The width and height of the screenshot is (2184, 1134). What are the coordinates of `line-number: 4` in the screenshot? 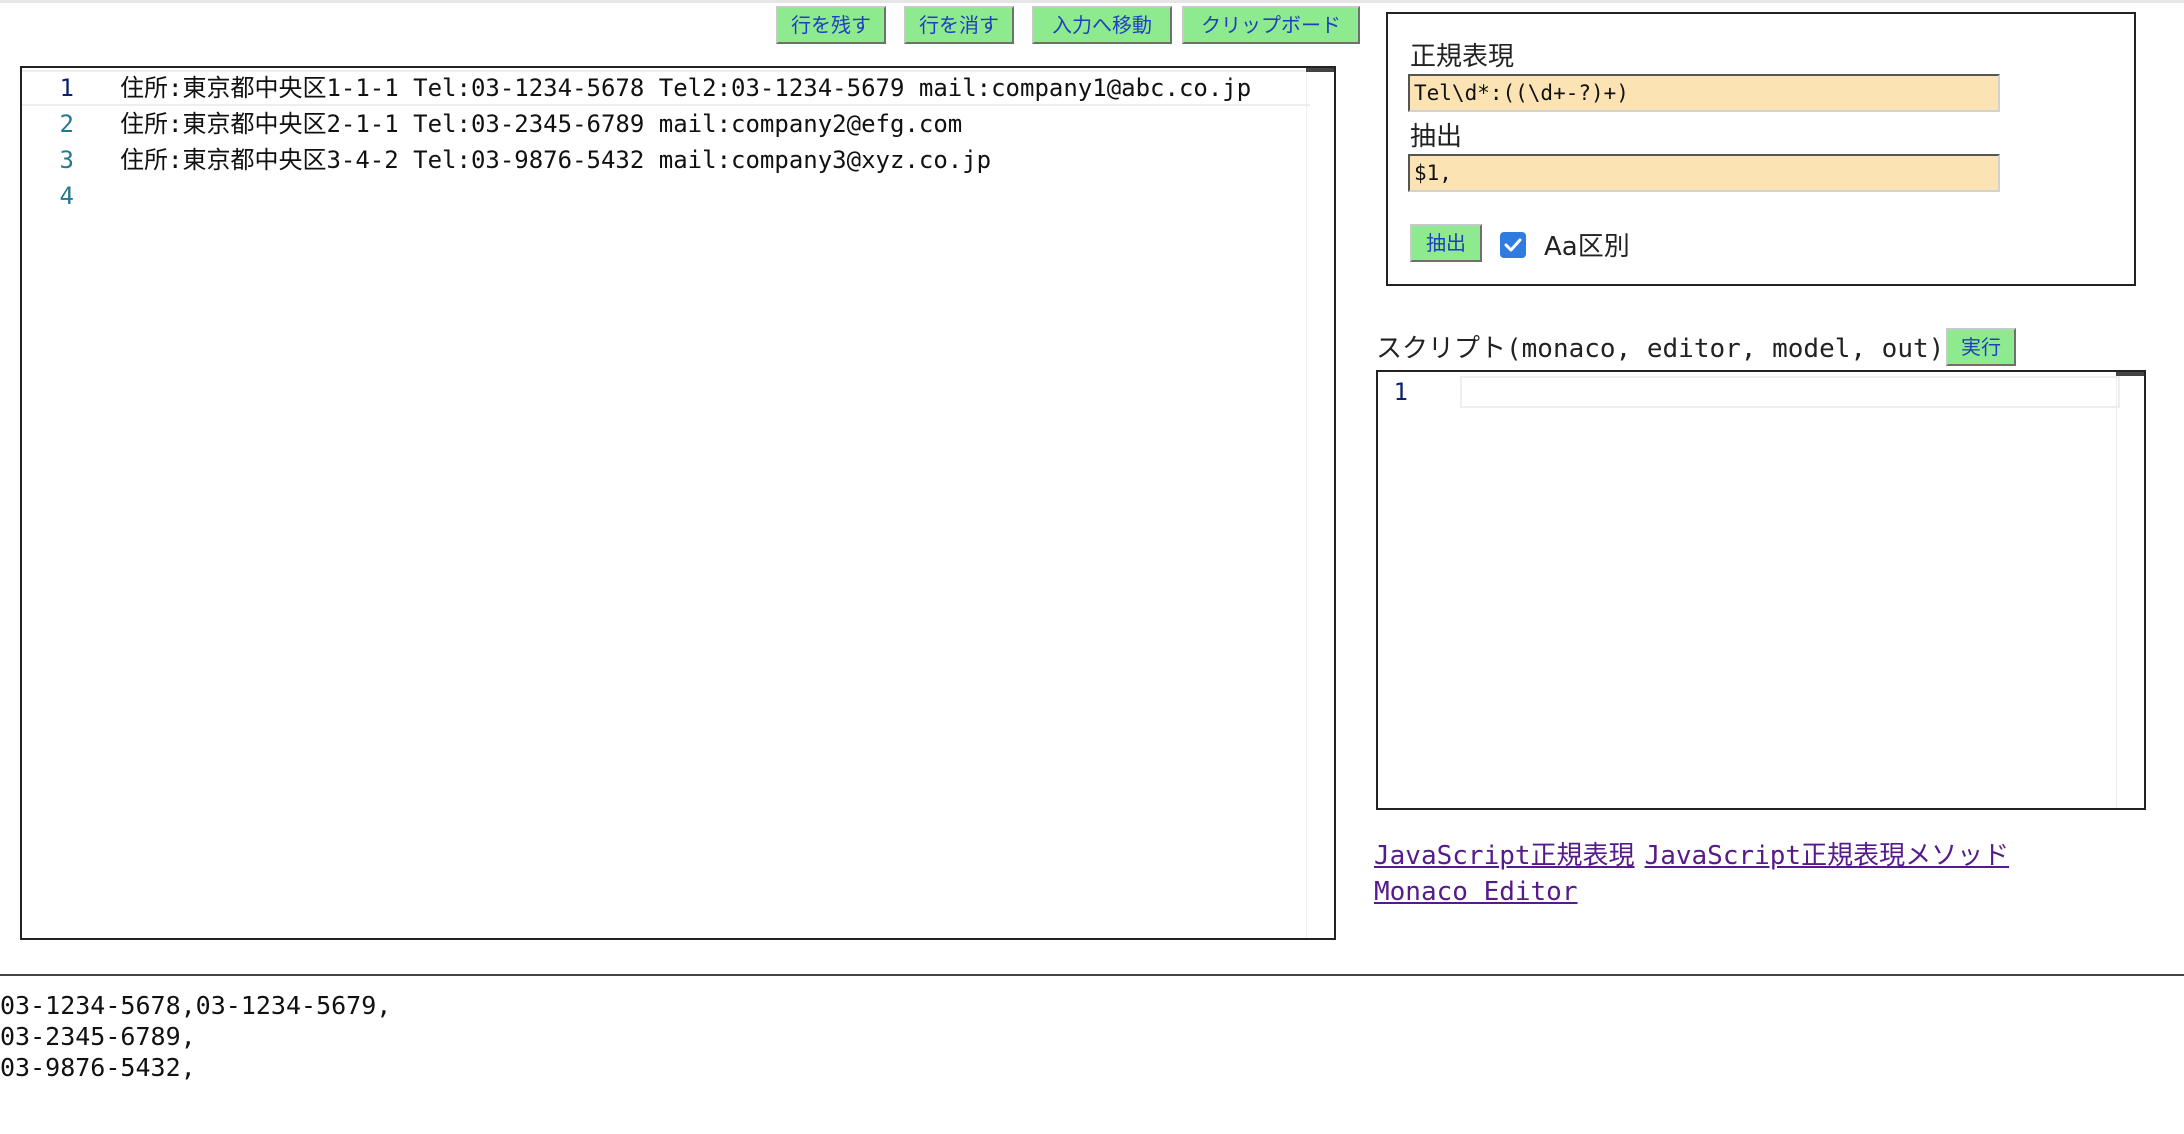 It's located at (66, 196).